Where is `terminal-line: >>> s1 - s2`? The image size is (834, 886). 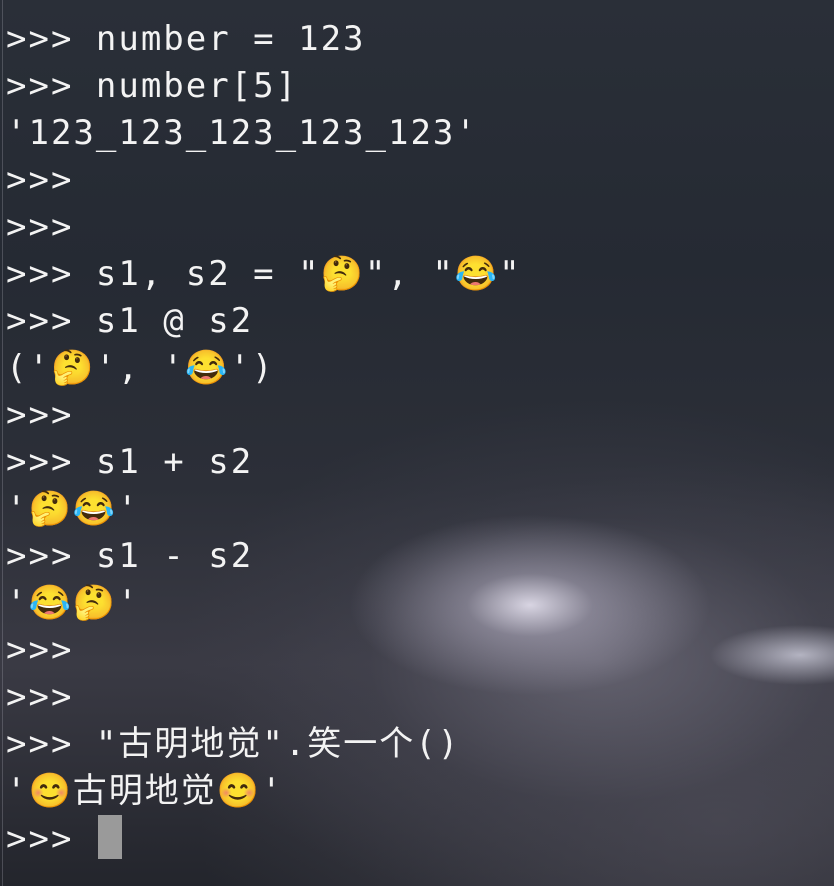 terminal-line: >>> s1 - s2 is located at coordinates (130, 556).